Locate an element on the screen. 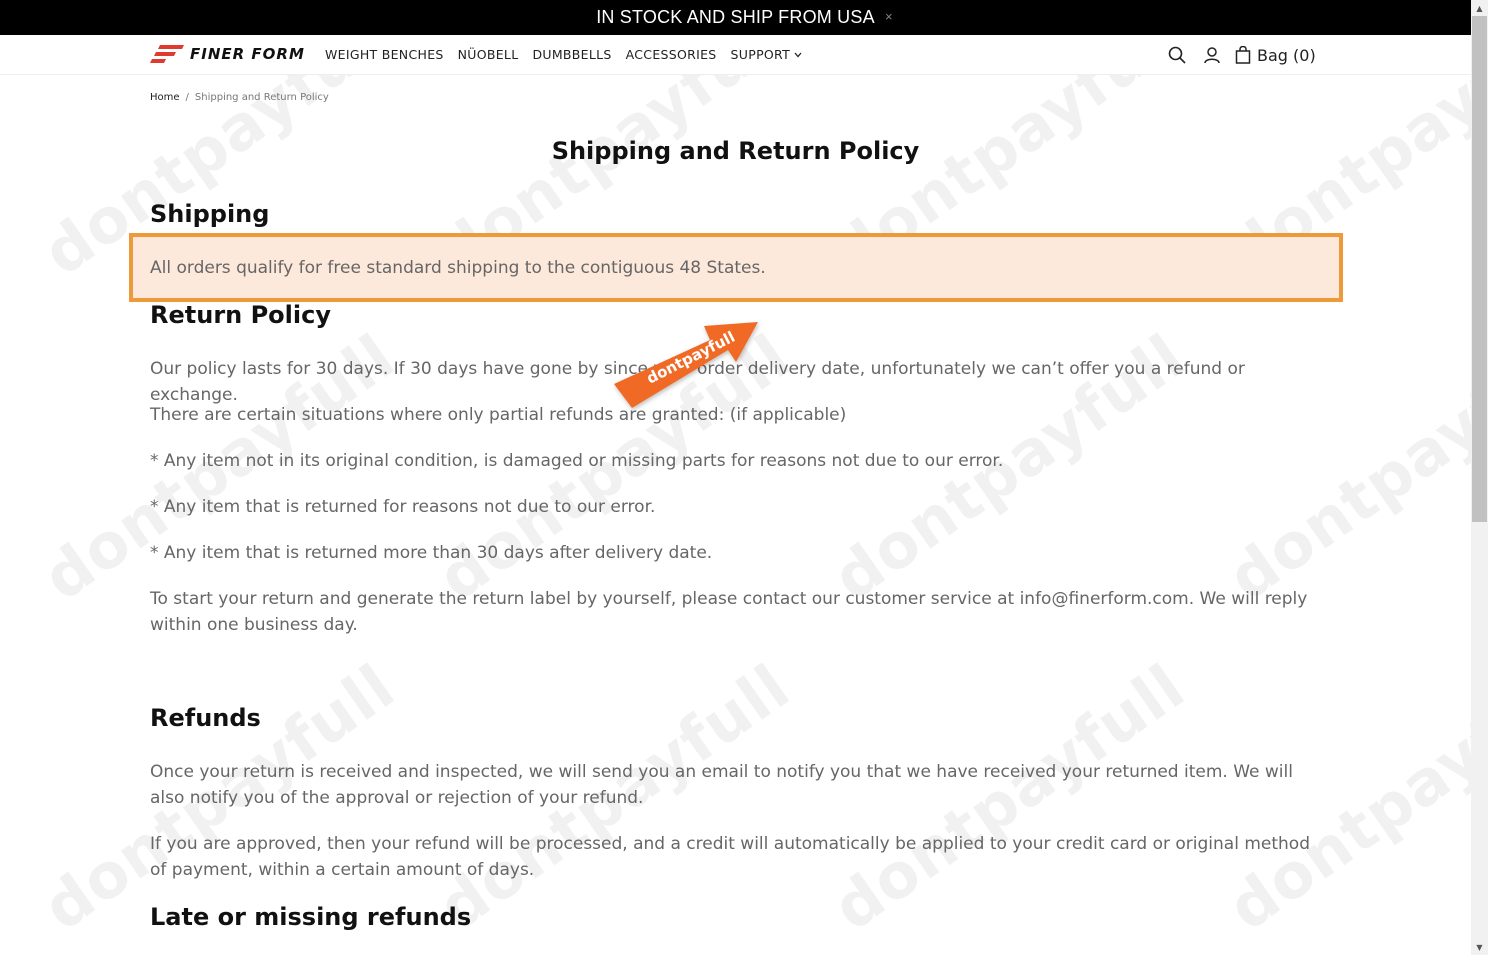 The width and height of the screenshot is (1488, 955). breadcrumb: Home / Shipping and Return Policy is located at coordinates (239, 97).